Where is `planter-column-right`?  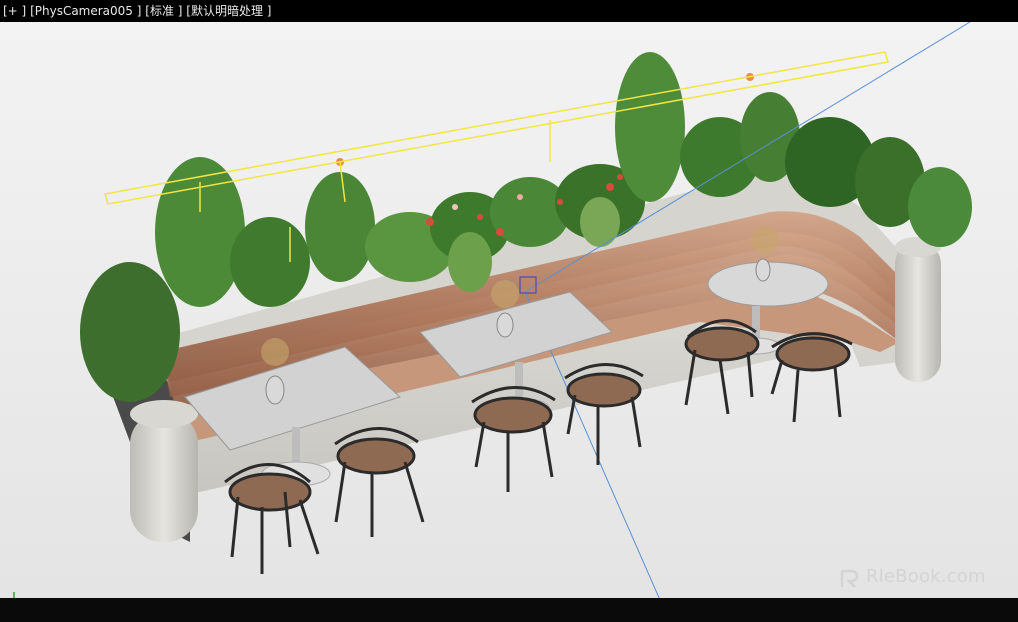
planter-column-right is located at coordinates (918, 312).